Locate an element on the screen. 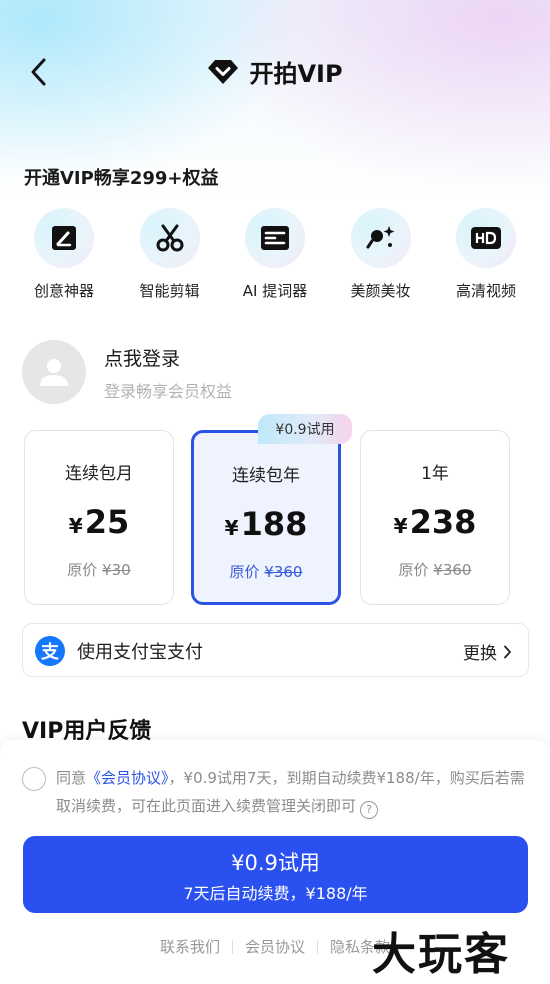 The height and width of the screenshot is (984, 550). benefits-row: 创意神器 智能剪辑 AI 提词器 美颜美妆 高清视频 is located at coordinates (275, 254).